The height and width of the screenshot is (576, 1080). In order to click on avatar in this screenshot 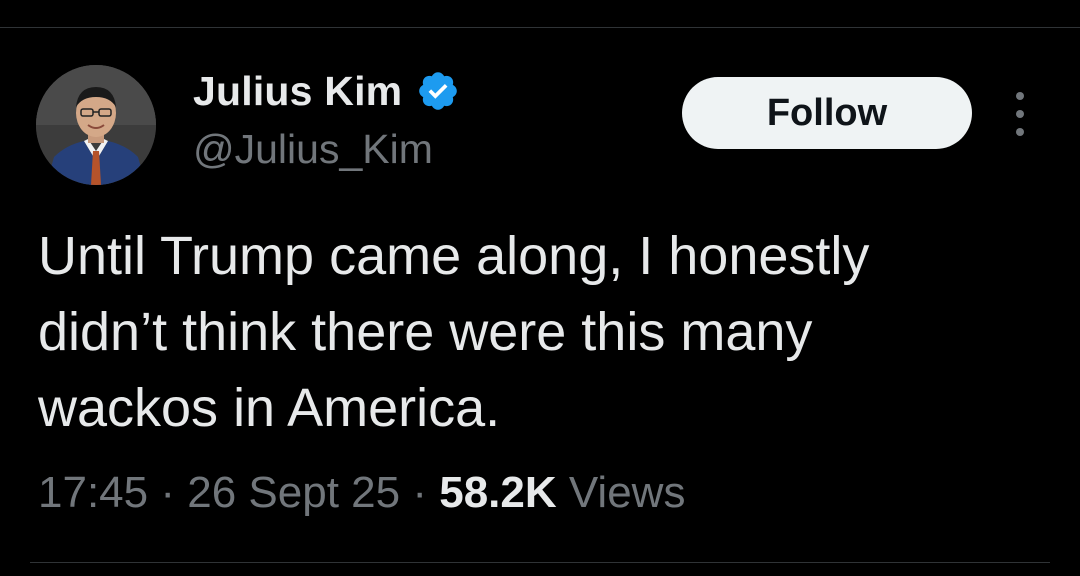, I will do `click(96, 125)`.